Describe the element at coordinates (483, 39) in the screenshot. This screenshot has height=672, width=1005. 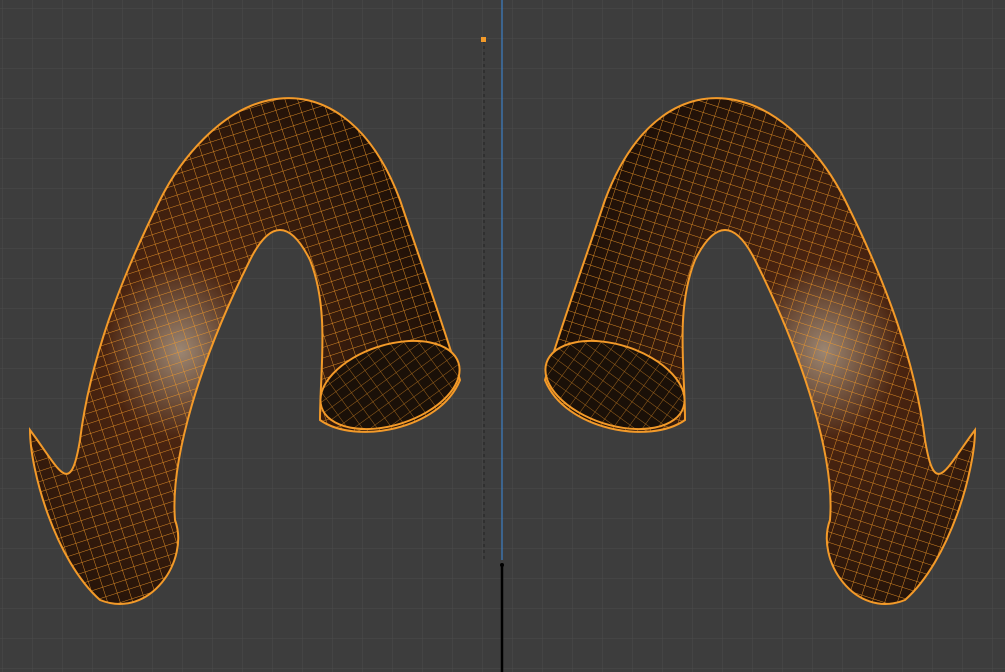
I see `origin-dot-icon` at that location.